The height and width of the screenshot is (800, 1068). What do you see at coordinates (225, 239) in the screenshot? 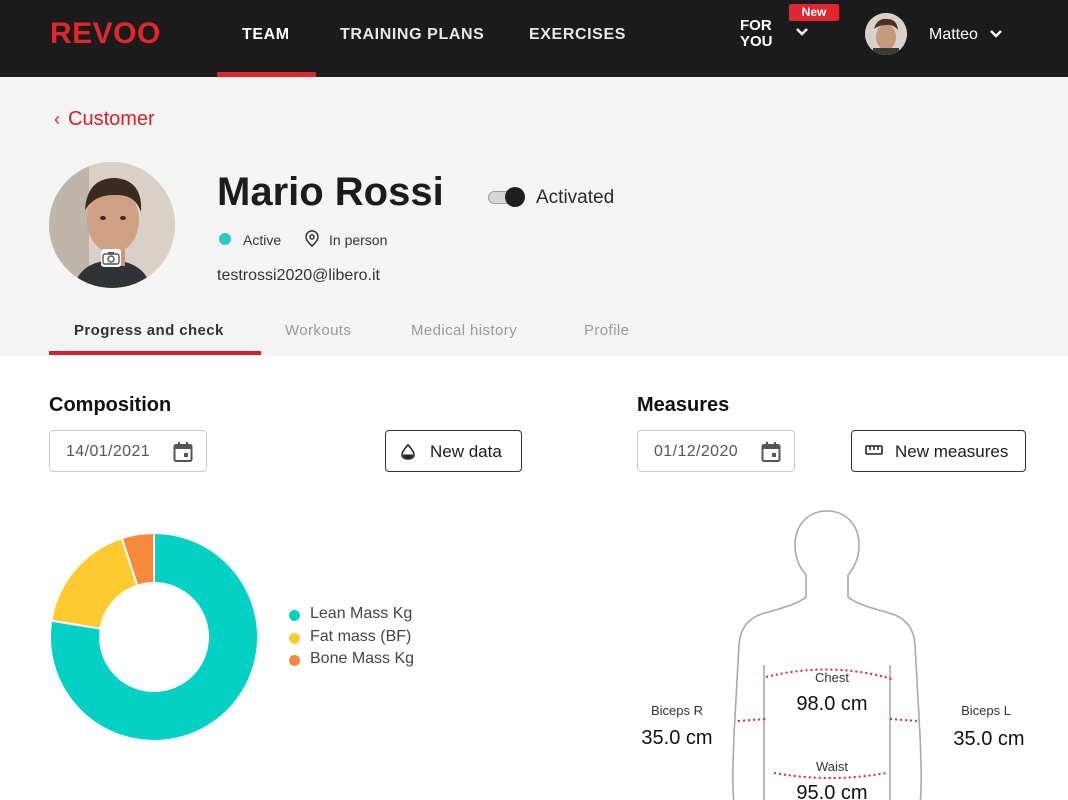
I see `status-dot` at bounding box center [225, 239].